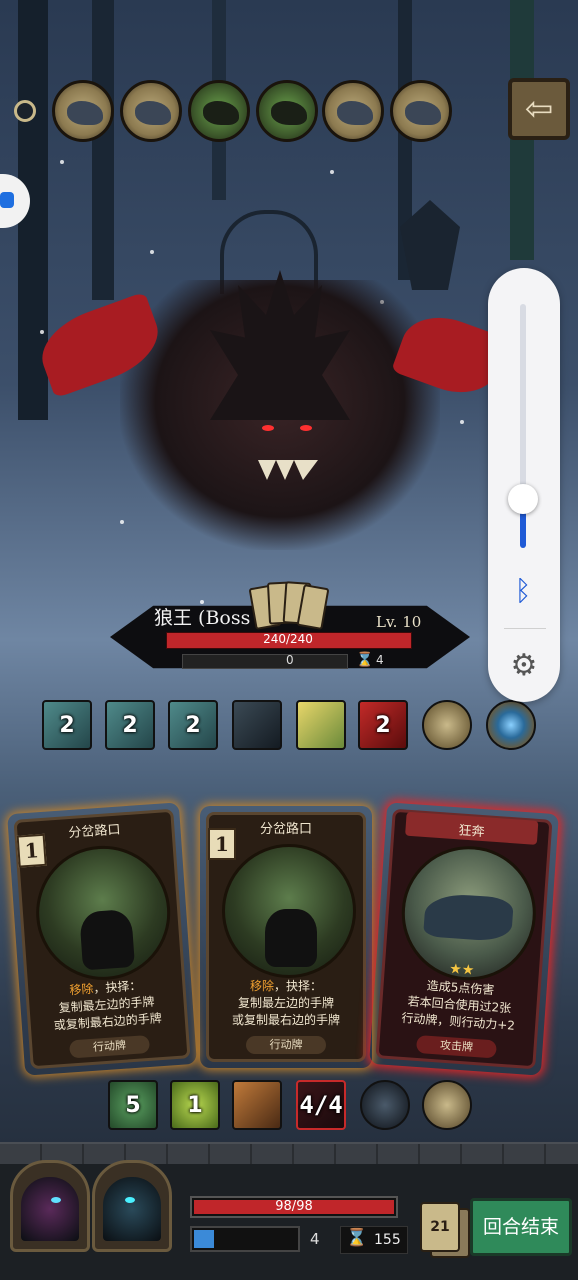 This screenshot has height=1280, width=578. Describe the element at coordinates (447, 725) in the screenshot. I see `boss-intent-plant-pot-icon` at that location.